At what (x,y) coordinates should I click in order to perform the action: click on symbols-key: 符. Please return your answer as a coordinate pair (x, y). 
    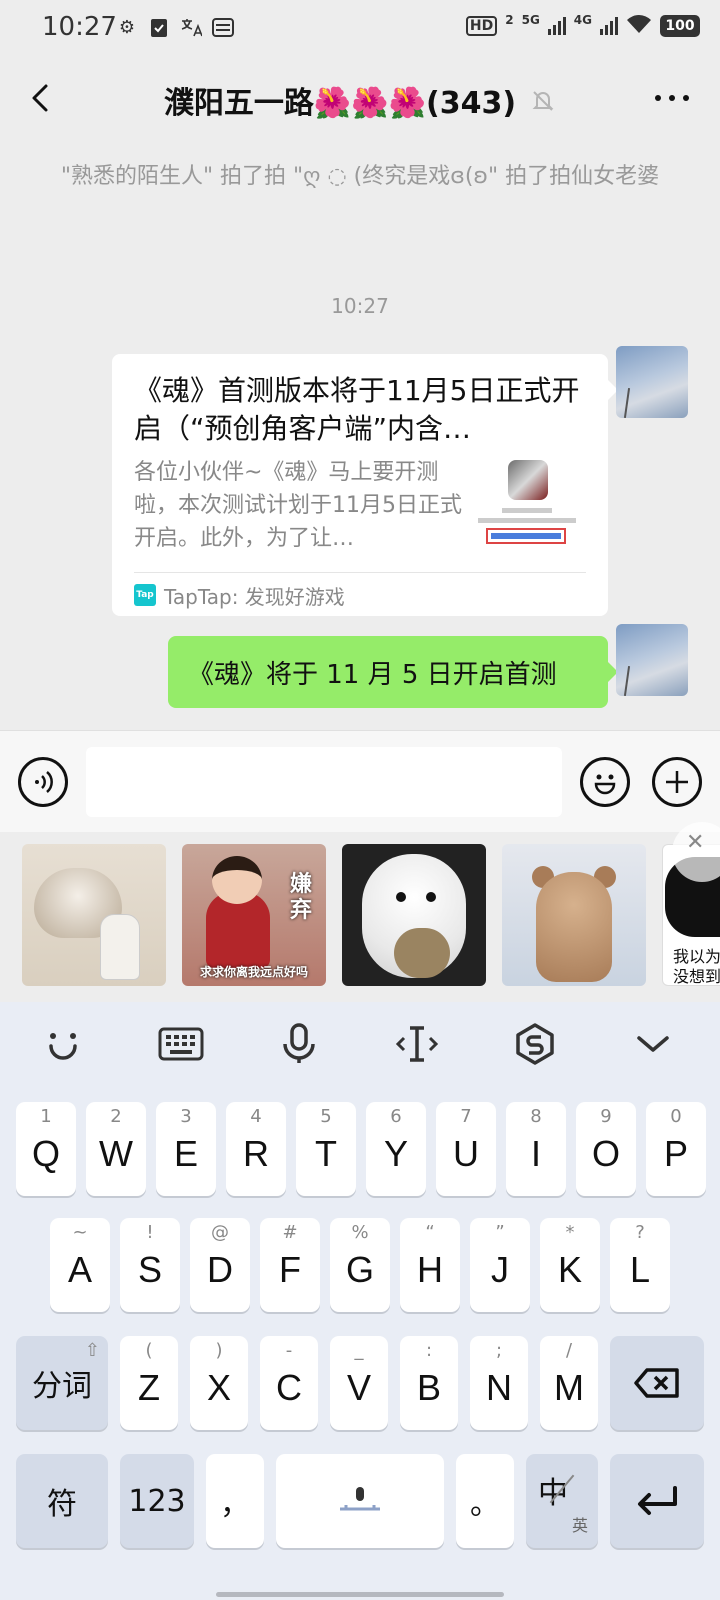
    Looking at the image, I should click on (62, 1501).